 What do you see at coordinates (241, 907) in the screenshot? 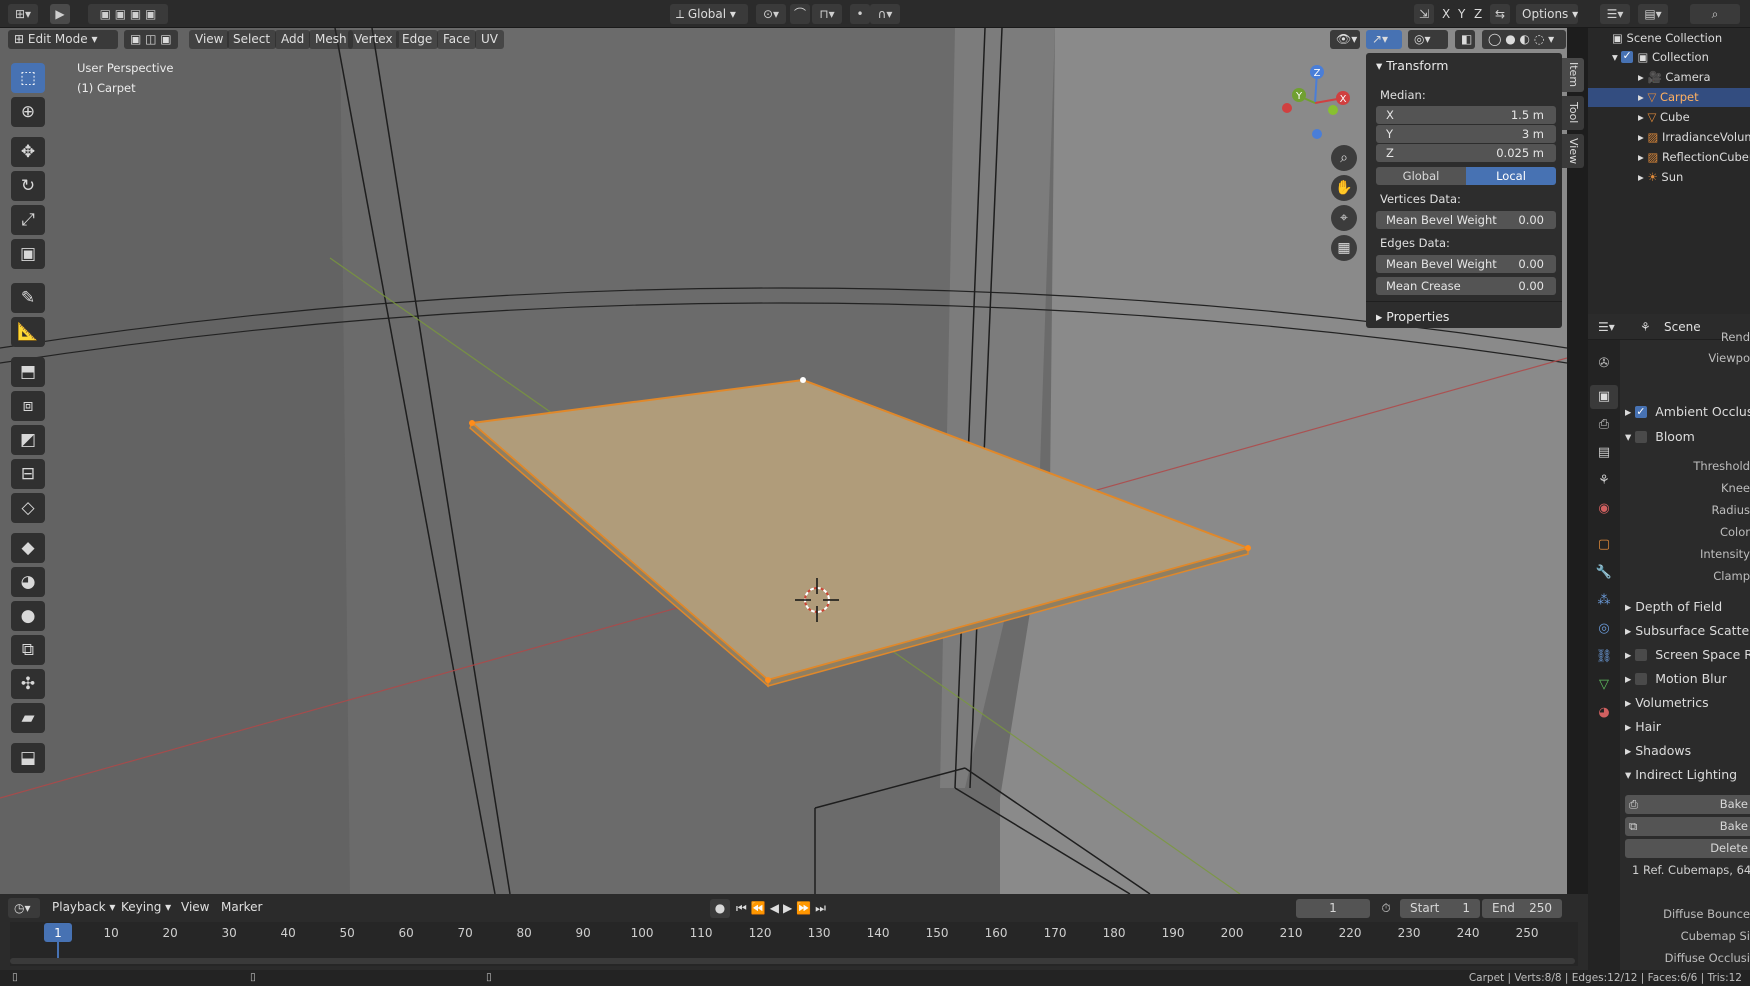
I see `menu-marker: Marker` at bounding box center [241, 907].